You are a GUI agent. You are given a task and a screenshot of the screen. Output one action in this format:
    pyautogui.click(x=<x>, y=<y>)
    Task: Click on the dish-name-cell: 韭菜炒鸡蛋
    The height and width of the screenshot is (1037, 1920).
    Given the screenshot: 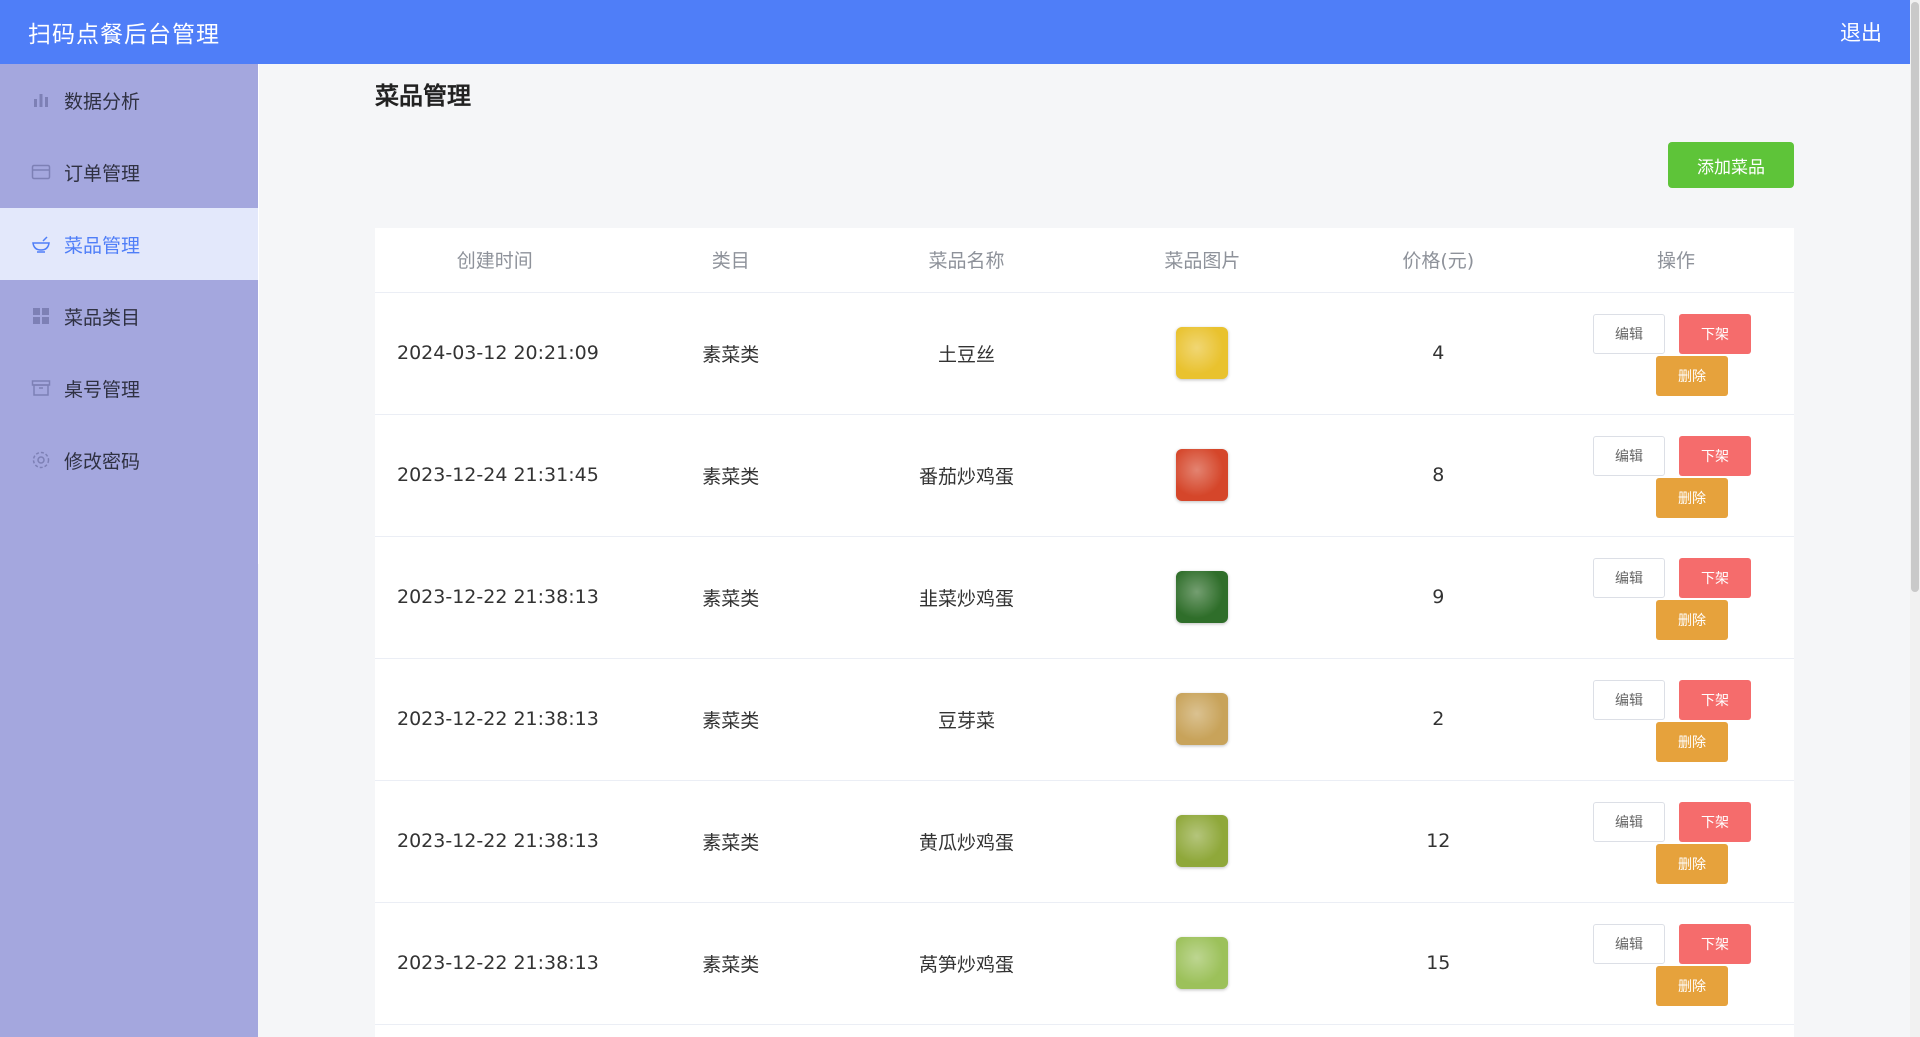 What is the action you would take?
    pyautogui.click(x=966, y=597)
    